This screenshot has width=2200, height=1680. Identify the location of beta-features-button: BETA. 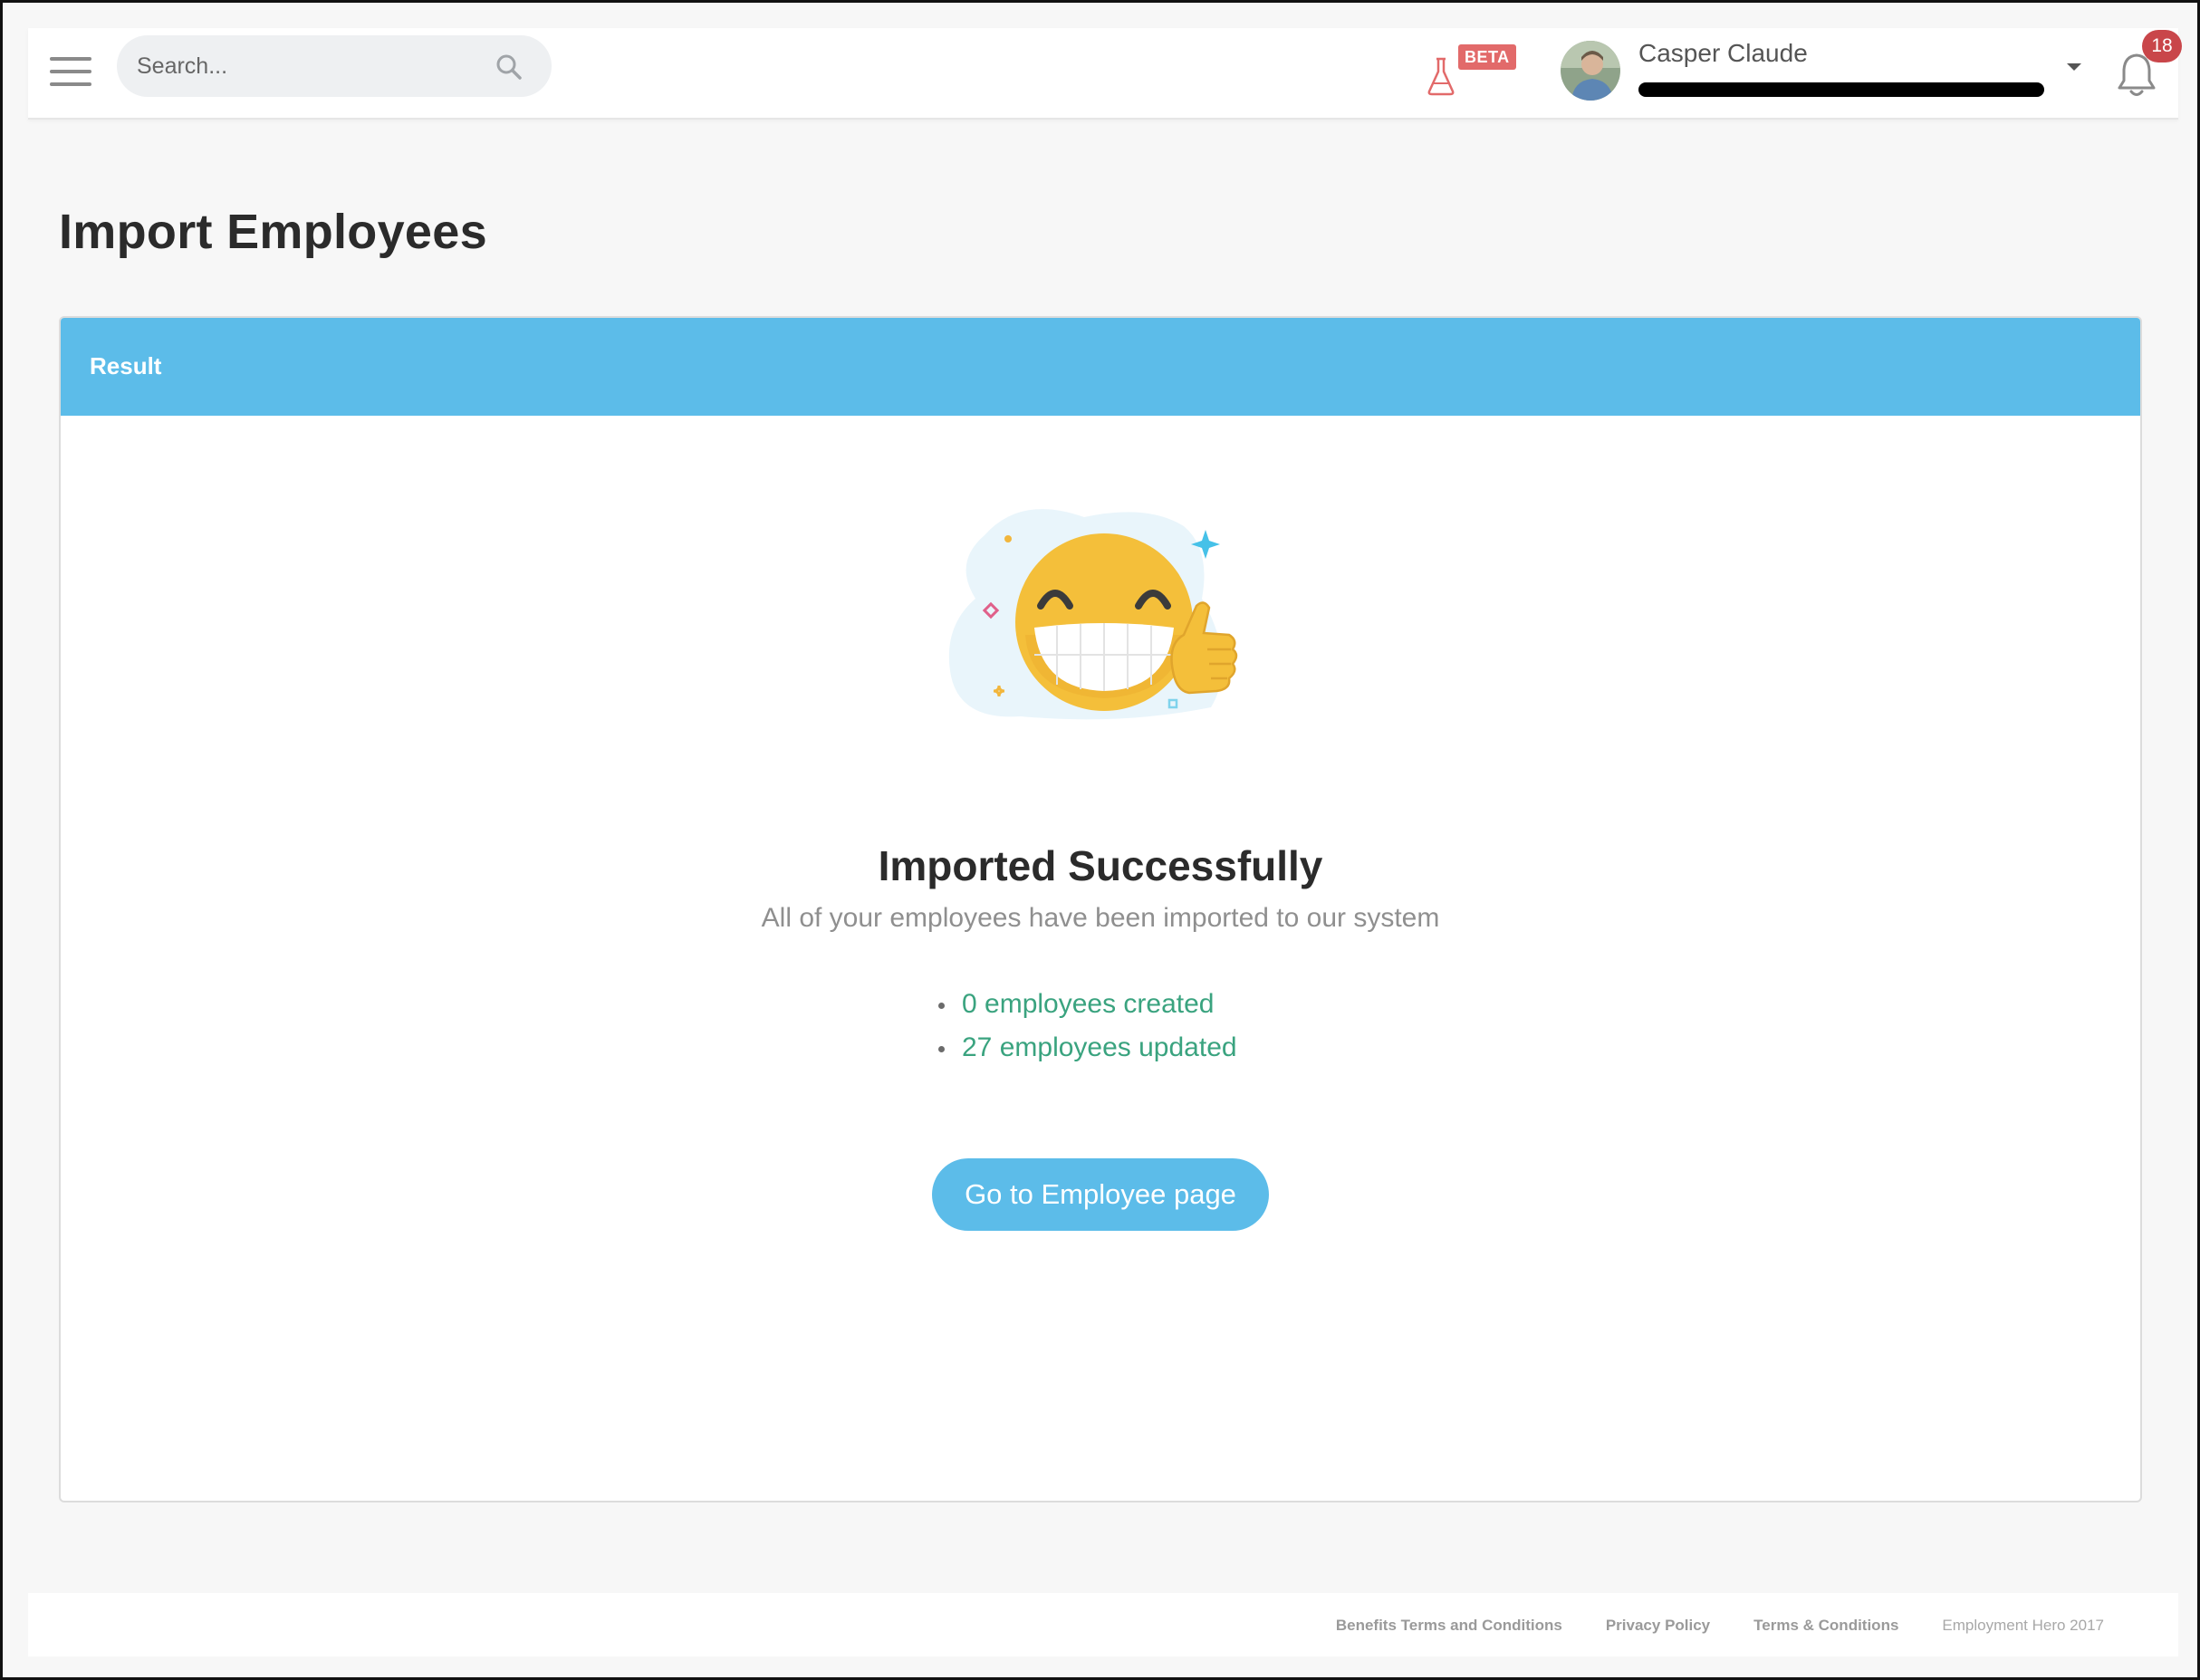
(1471, 75).